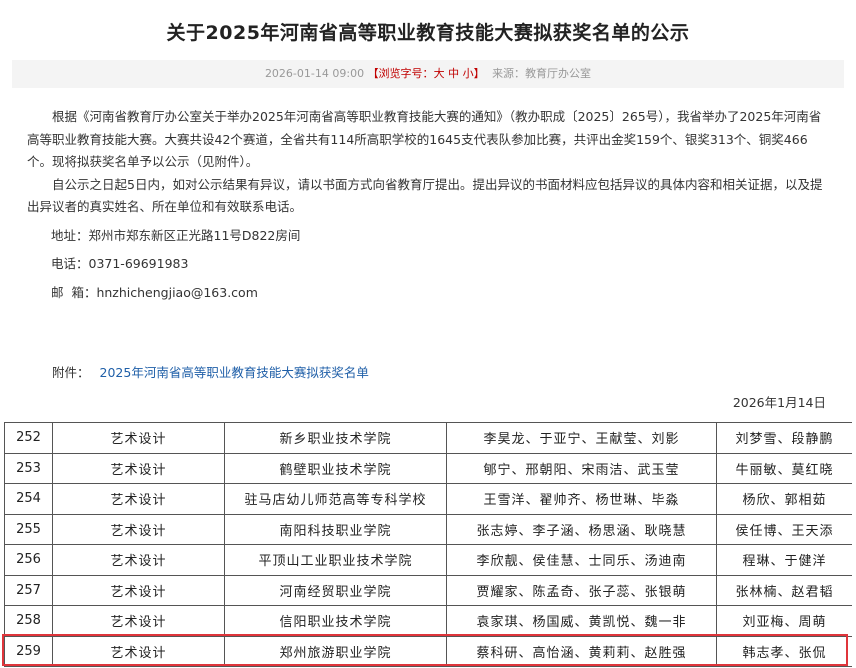 This screenshot has width=856, height=668. I want to click on cell-members: 贾耀家、陈孟奇、张子蕊、张银萌, so click(581, 590).